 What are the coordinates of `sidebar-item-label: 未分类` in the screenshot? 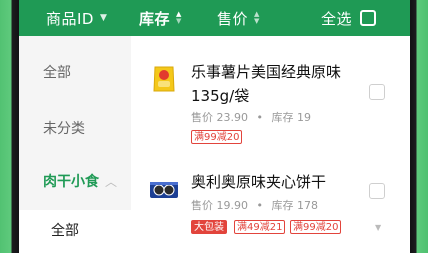 It's located at (64, 129).